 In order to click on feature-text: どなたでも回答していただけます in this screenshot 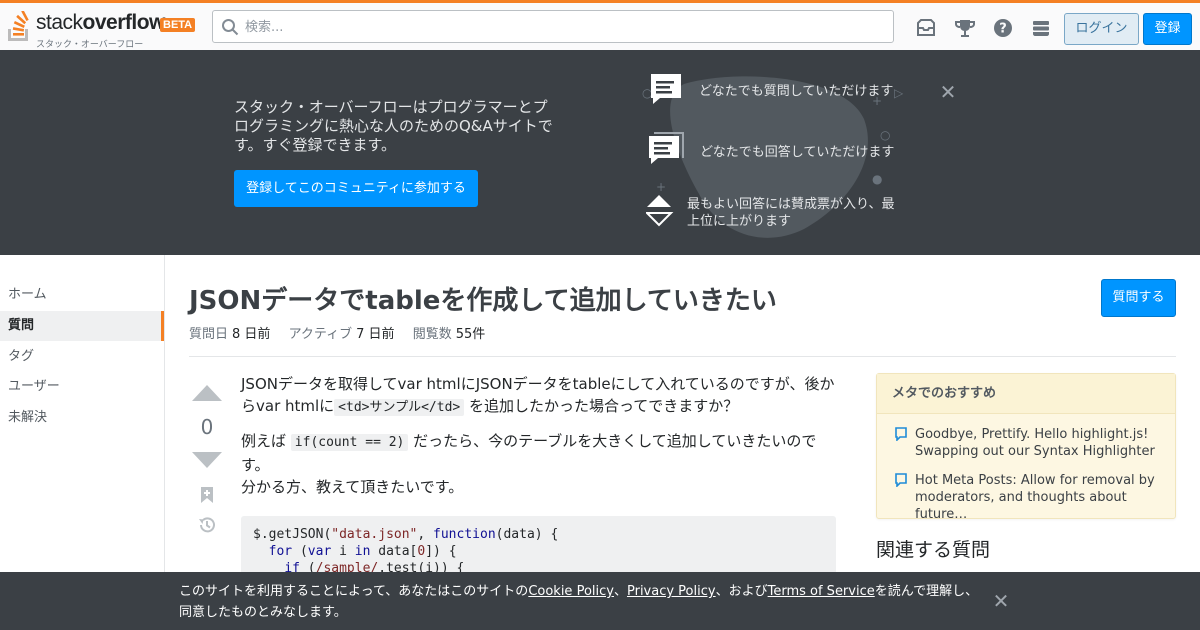, I will do `click(797, 152)`.